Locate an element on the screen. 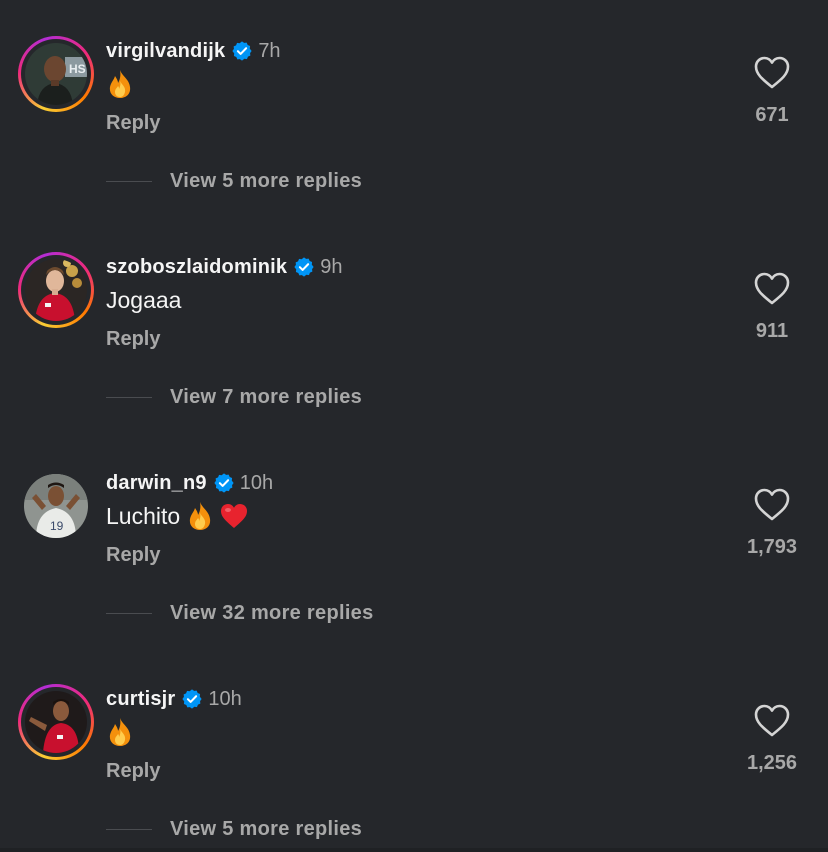  like-group: 911 is located at coordinates (772, 307).